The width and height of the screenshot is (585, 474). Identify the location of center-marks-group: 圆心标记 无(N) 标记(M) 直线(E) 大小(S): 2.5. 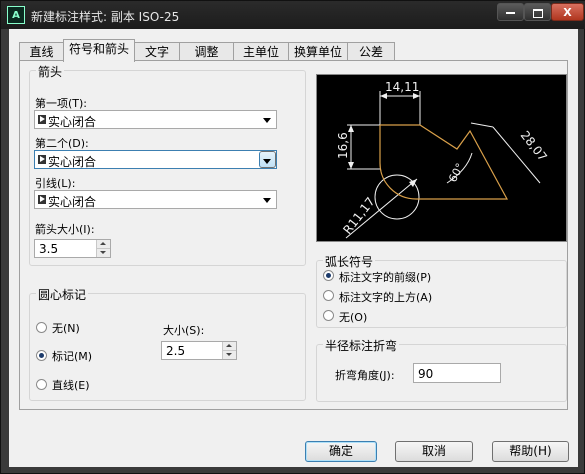
(167, 343).